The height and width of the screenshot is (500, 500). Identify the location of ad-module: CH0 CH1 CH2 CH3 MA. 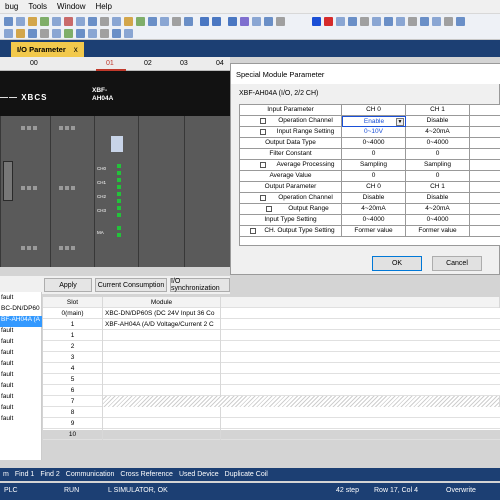
(116, 191).